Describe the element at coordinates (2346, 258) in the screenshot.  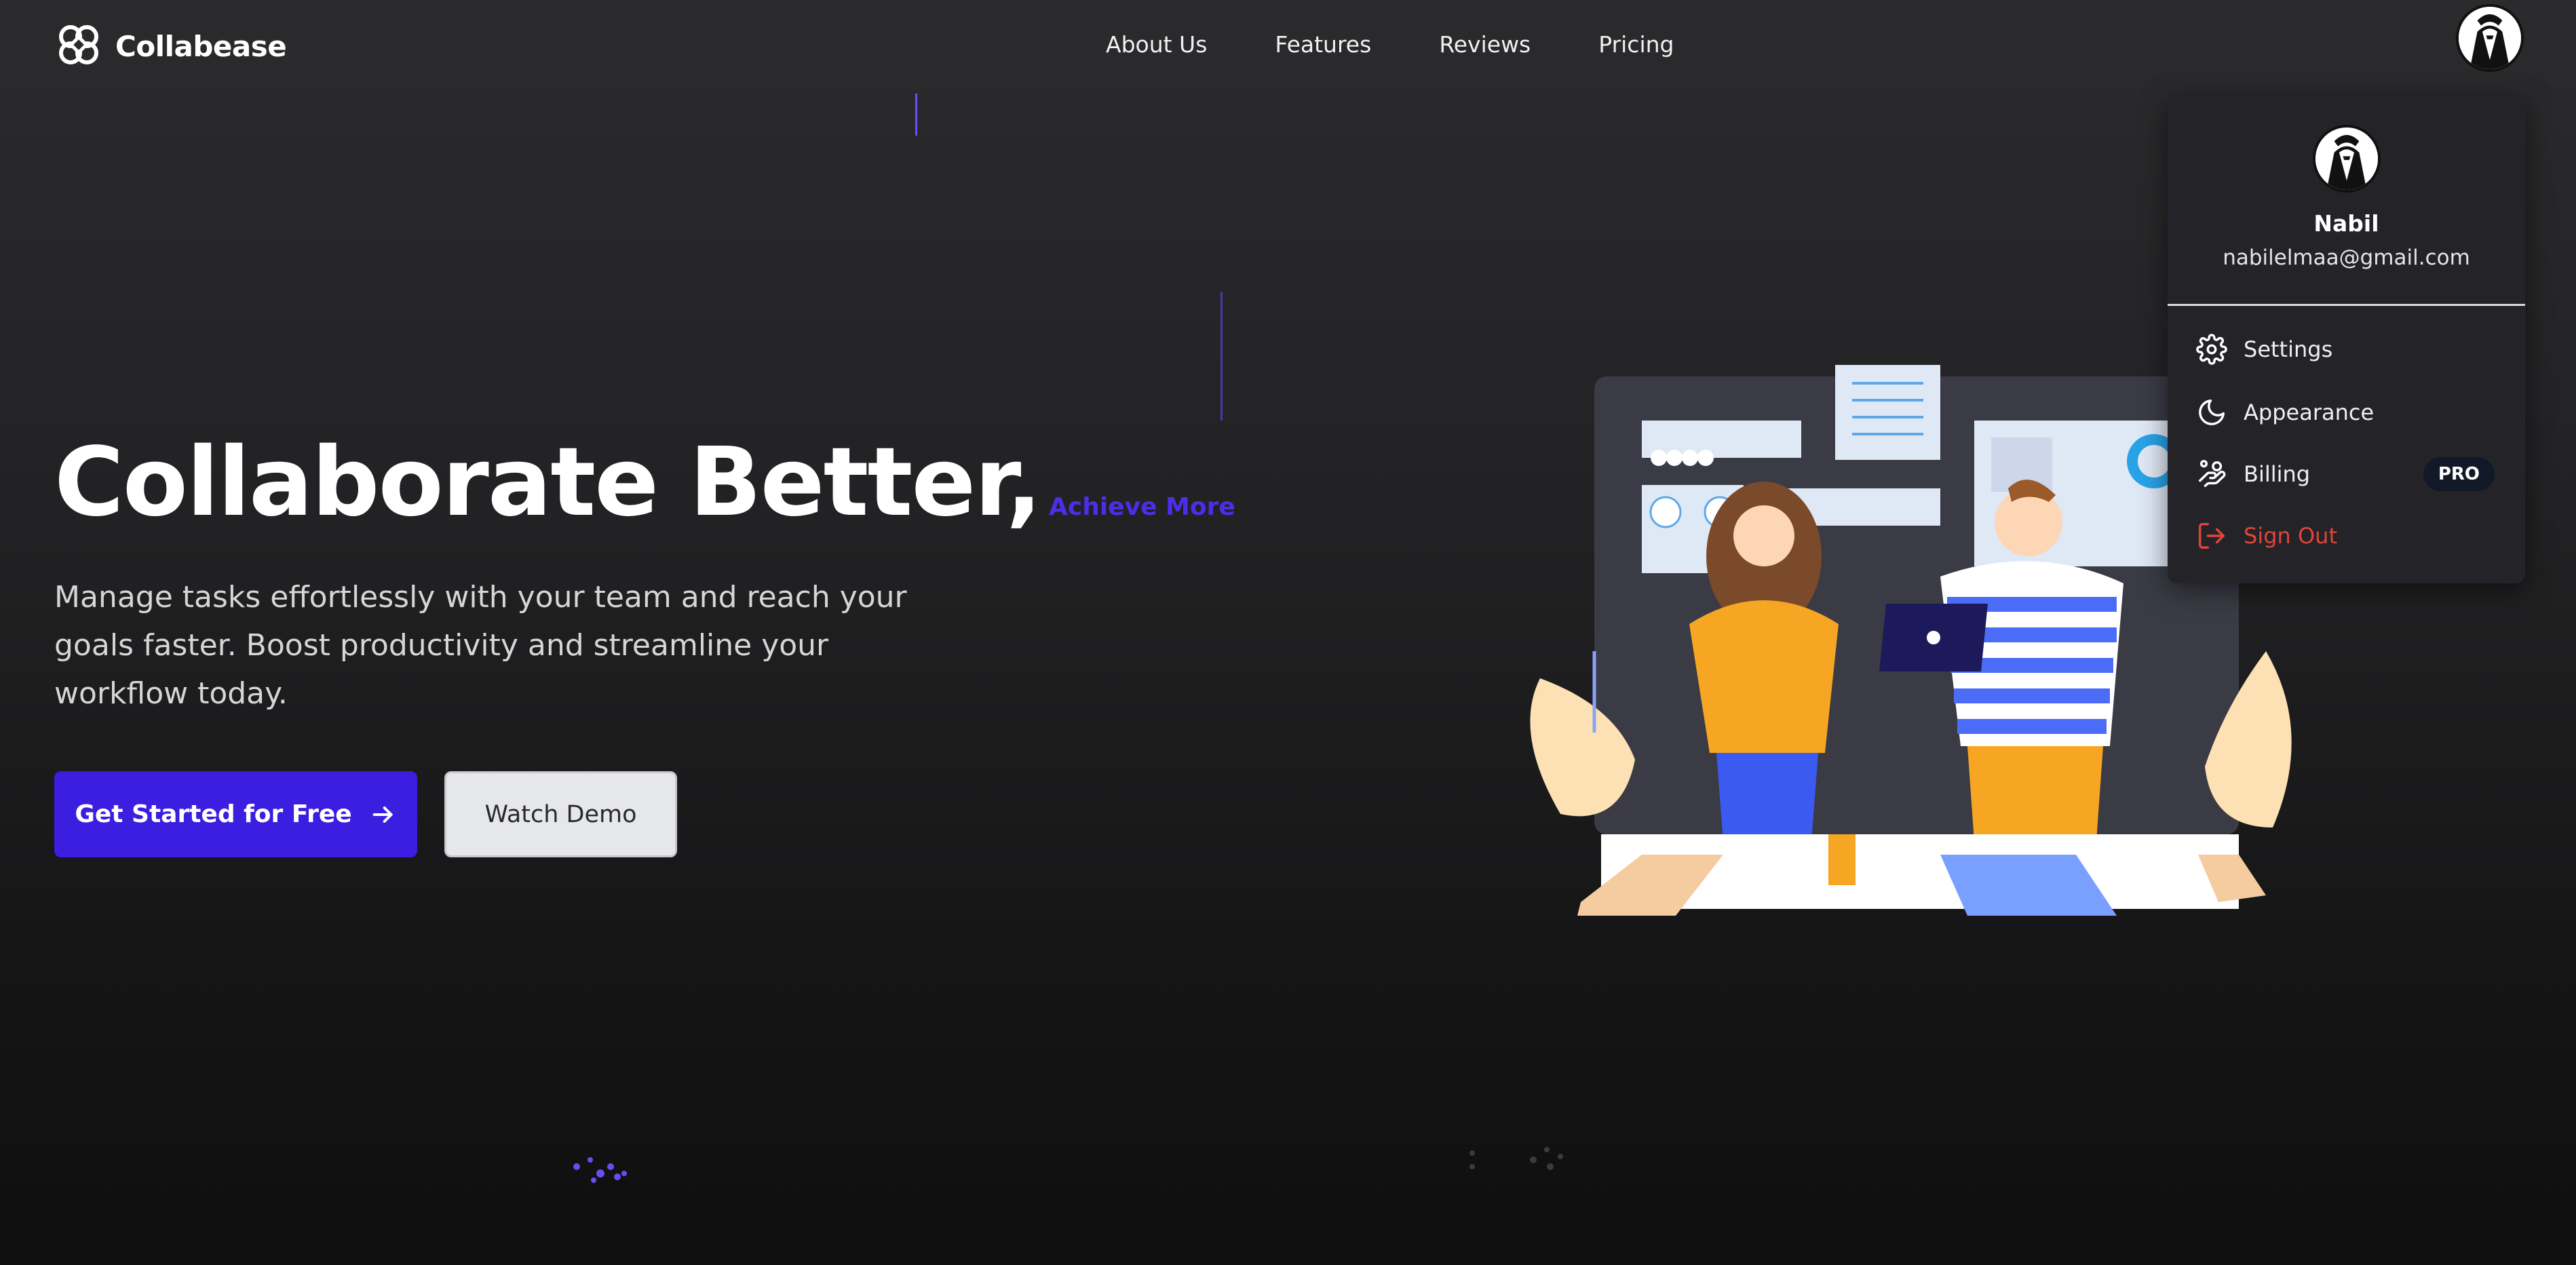
I see `menu-user-email: nabilelmaa@gmail.com` at that location.